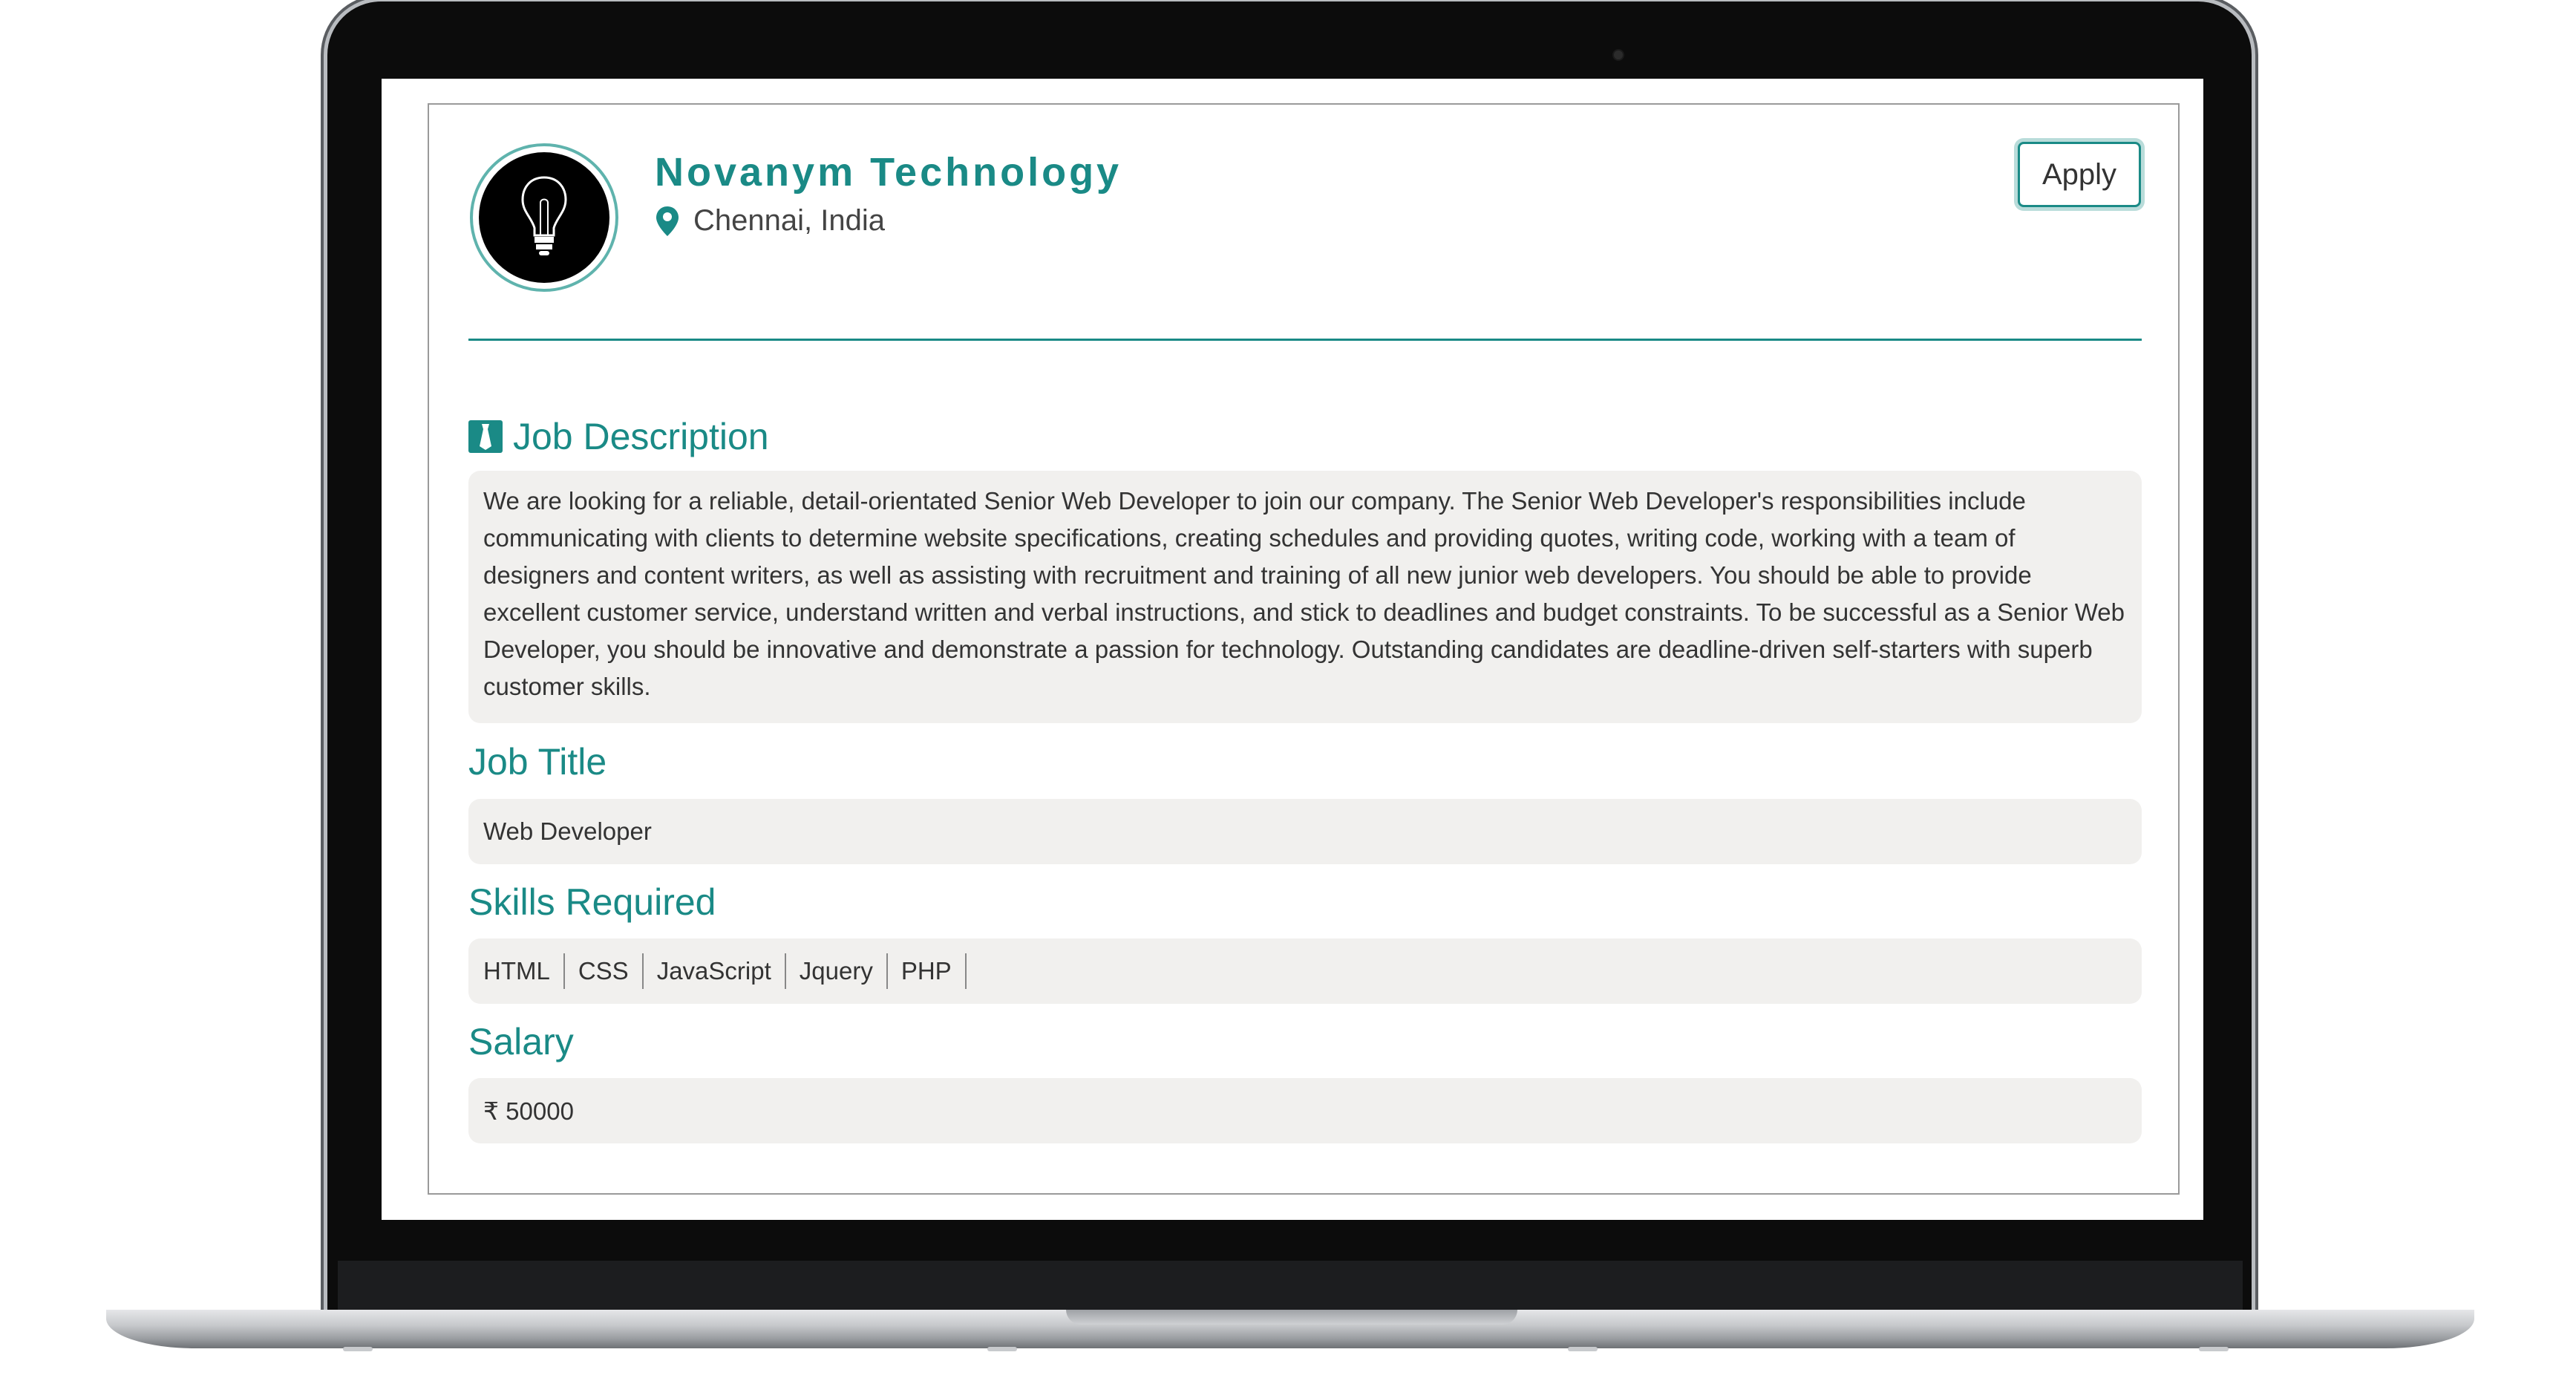  What do you see at coordinates (1305, 971) in the screenshot?
I see `skills-list: HTML CSS JavaScript Jquery PHP` at bounding box center [1305, 971].